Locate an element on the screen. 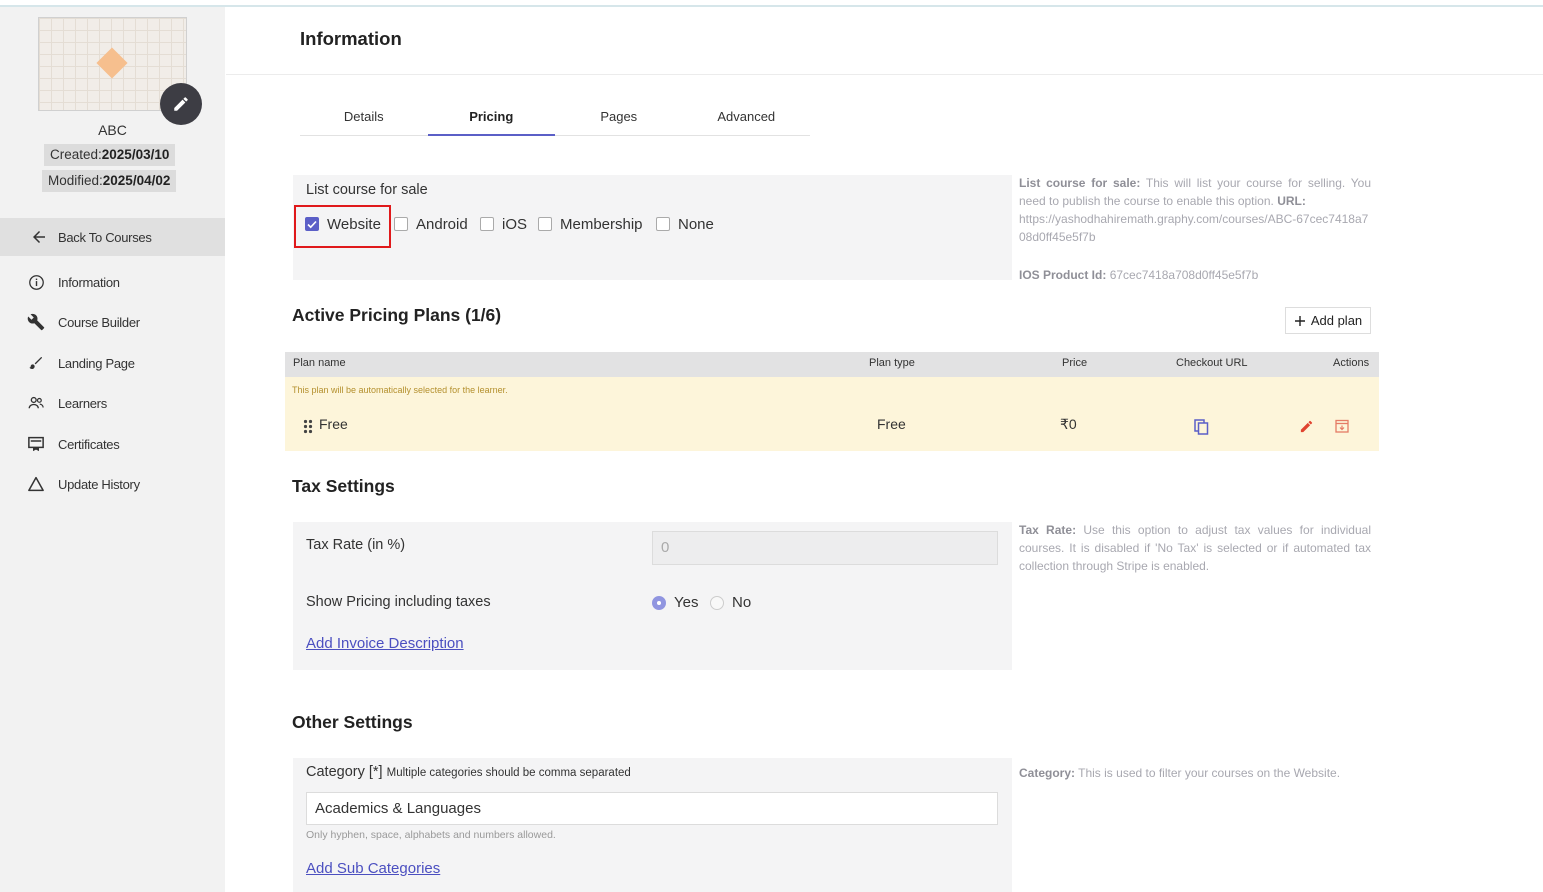 The height and width of the screenshot is (892, 1543). sidebar-item-landing-page: Landing Page is located at coordinates (112, 363).